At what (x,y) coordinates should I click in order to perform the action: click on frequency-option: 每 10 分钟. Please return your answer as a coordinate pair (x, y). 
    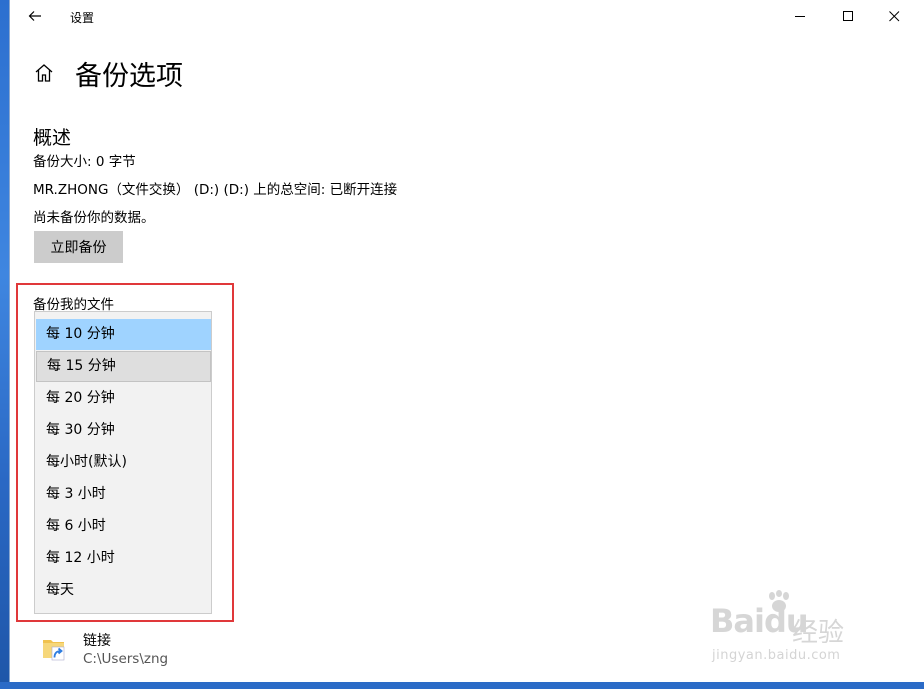
    Looking at the image, I should click on (123, 334).